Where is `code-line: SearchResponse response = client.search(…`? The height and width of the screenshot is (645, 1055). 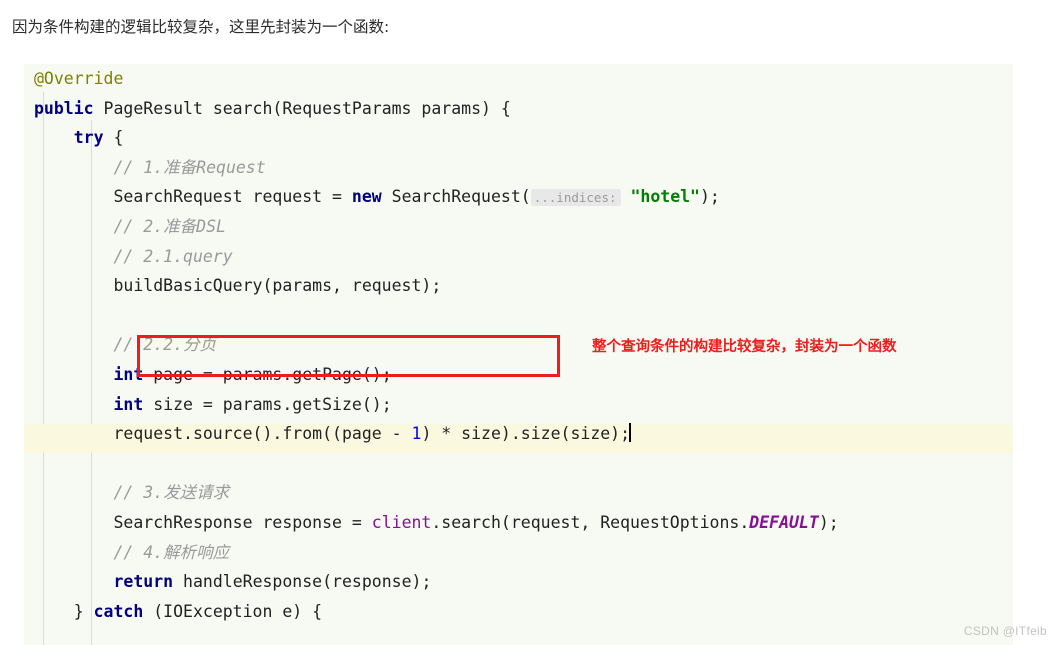
code-line: SearchResponse response = client.search(… is located at coordinates (518, 523).